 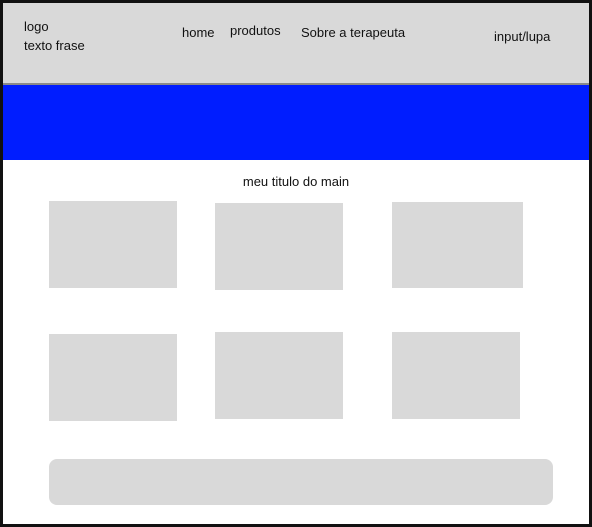 I want to click on logo: logo, so click(x=36, y=26).